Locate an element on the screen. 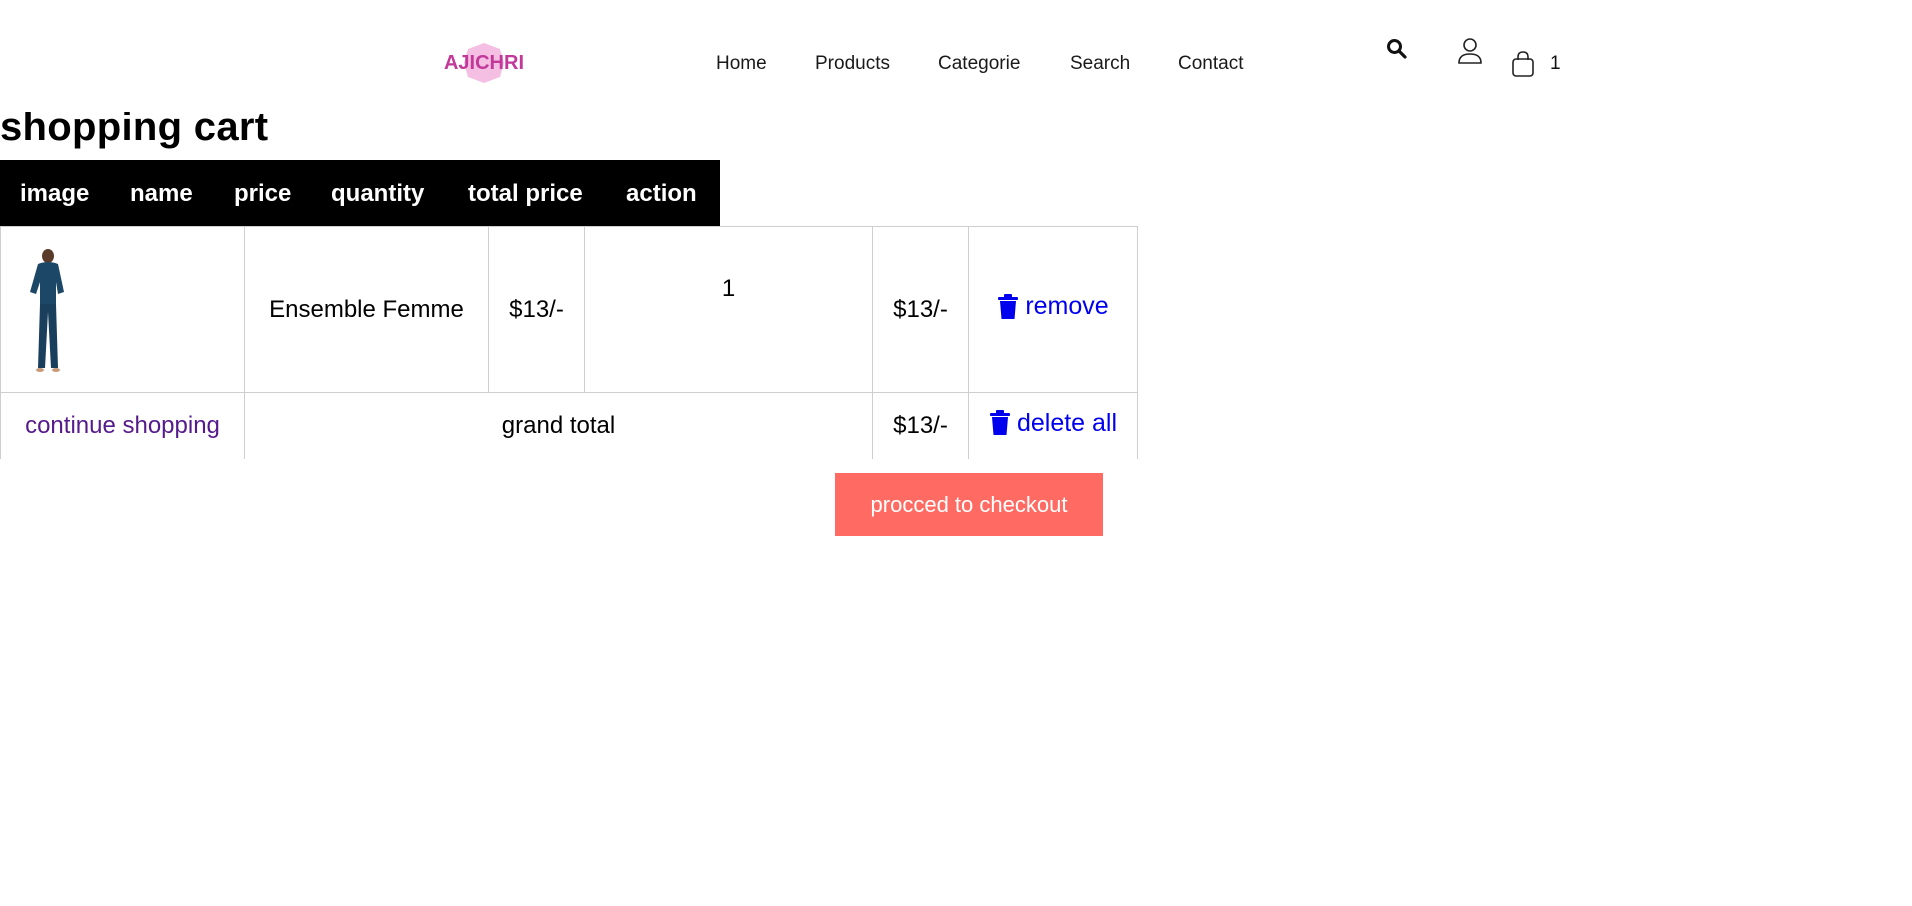 Image resolution: width=1912 pixels, height=906 pixels. page-title-wrapper: shopping cart is located at coordinates (210, 134).